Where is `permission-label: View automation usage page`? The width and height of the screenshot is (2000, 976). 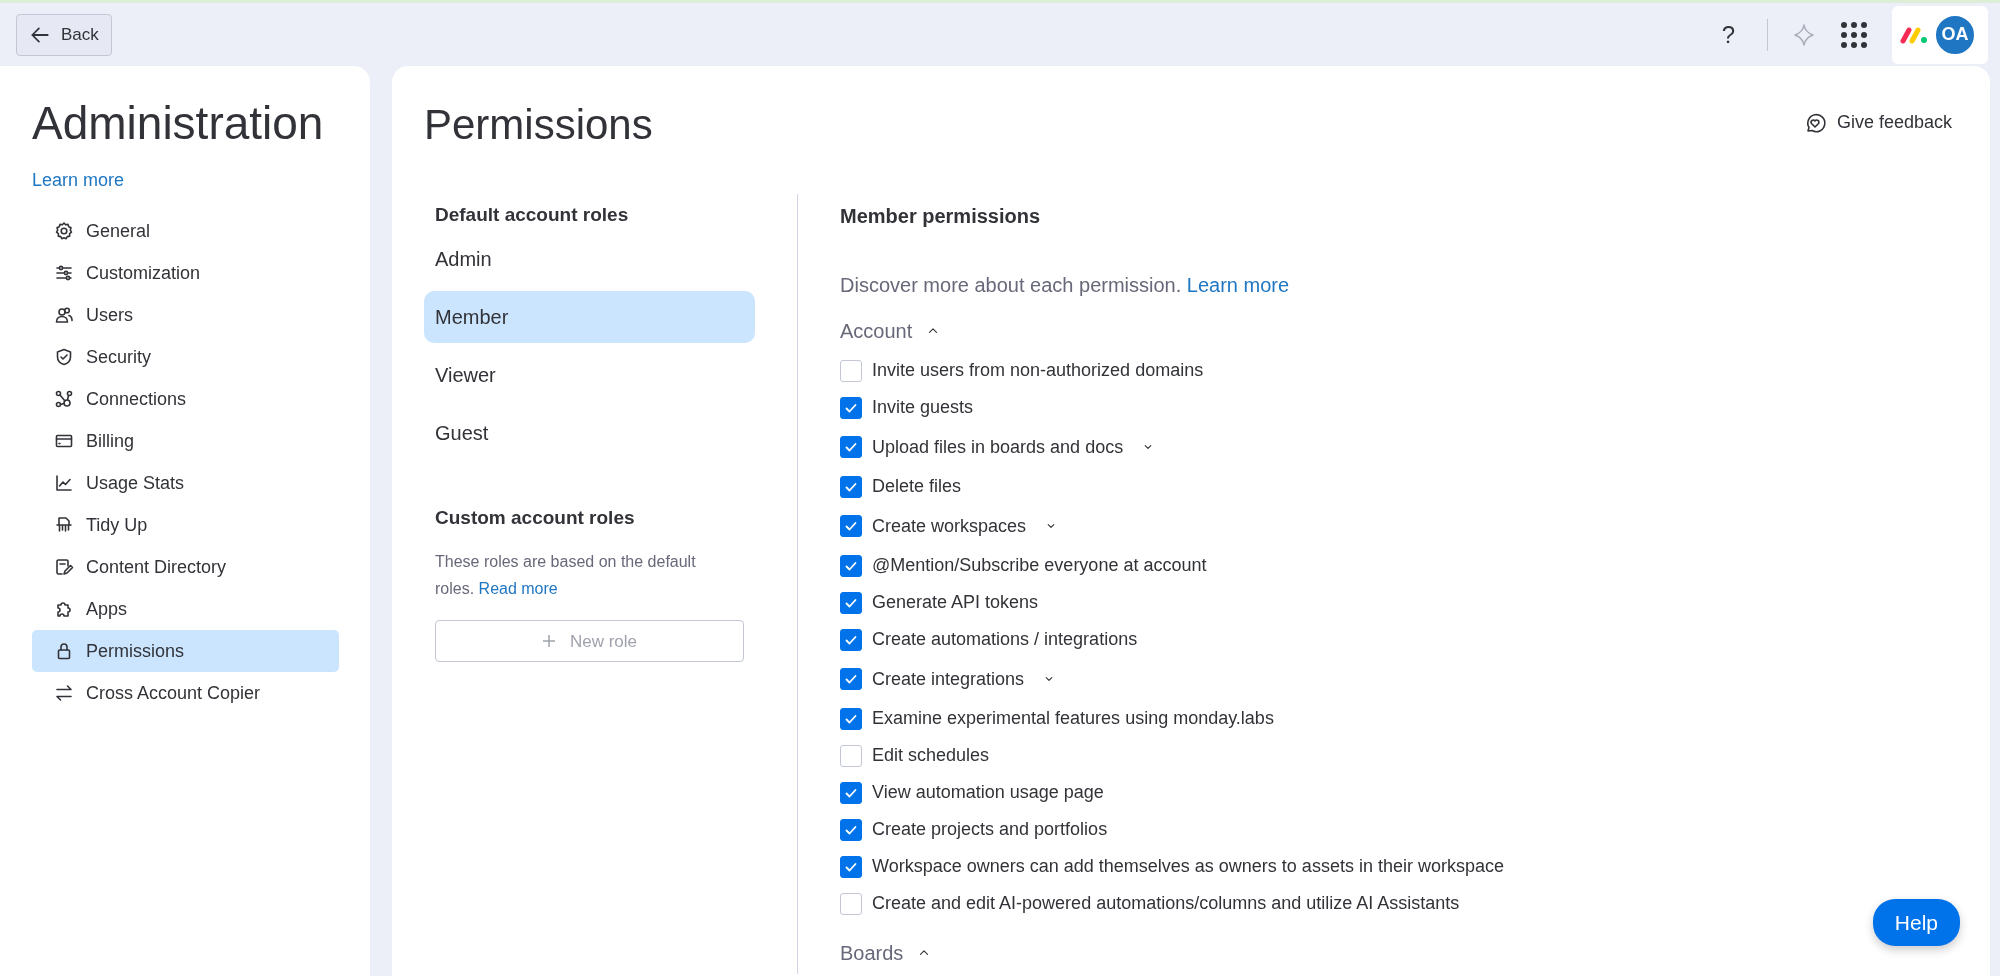 permission-label: View automation usage page is located at coordinates (988, 793).